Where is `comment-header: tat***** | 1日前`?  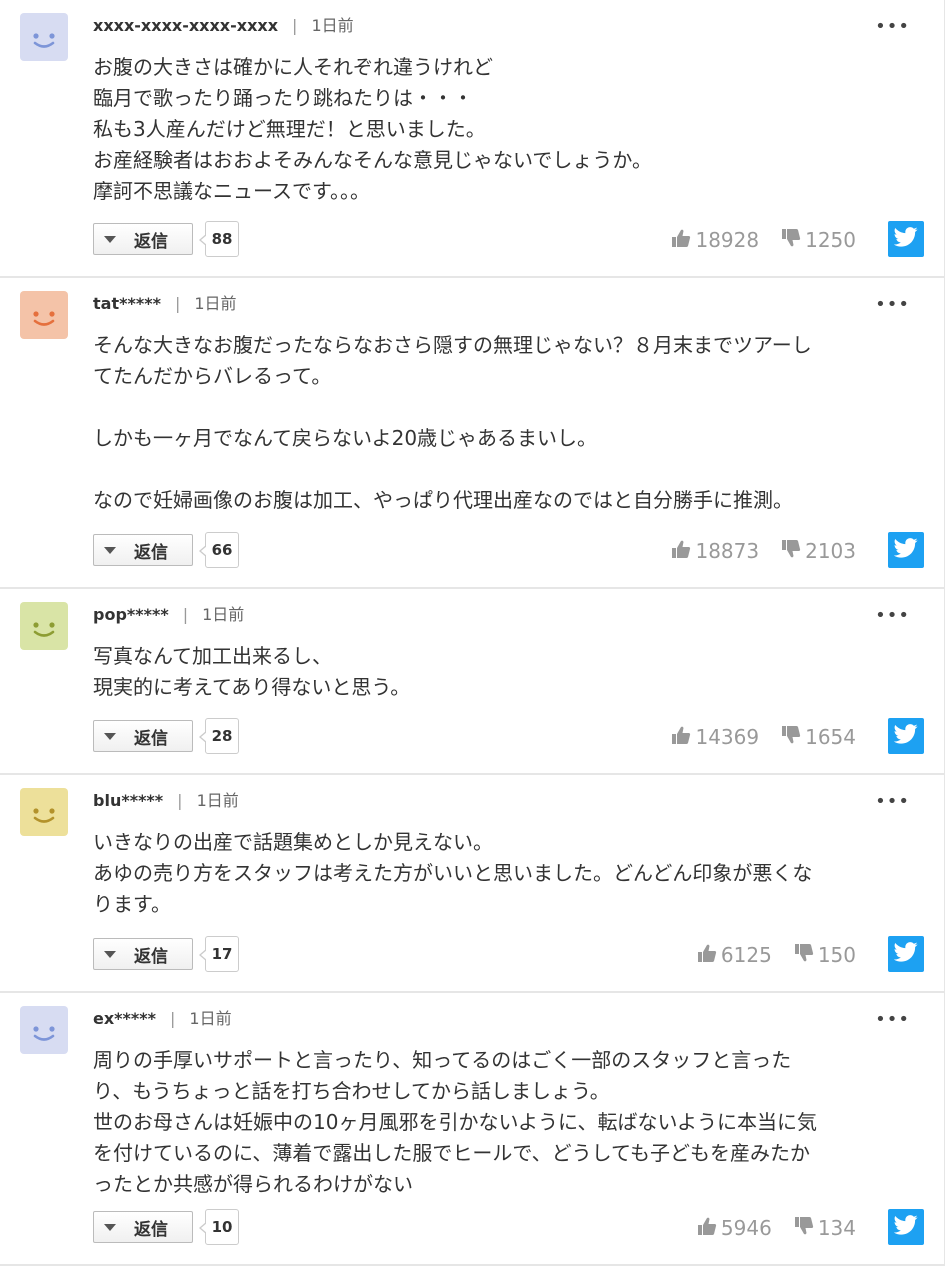
comment-header: tat***** | 1日前 is located at coordinates (165, 304).